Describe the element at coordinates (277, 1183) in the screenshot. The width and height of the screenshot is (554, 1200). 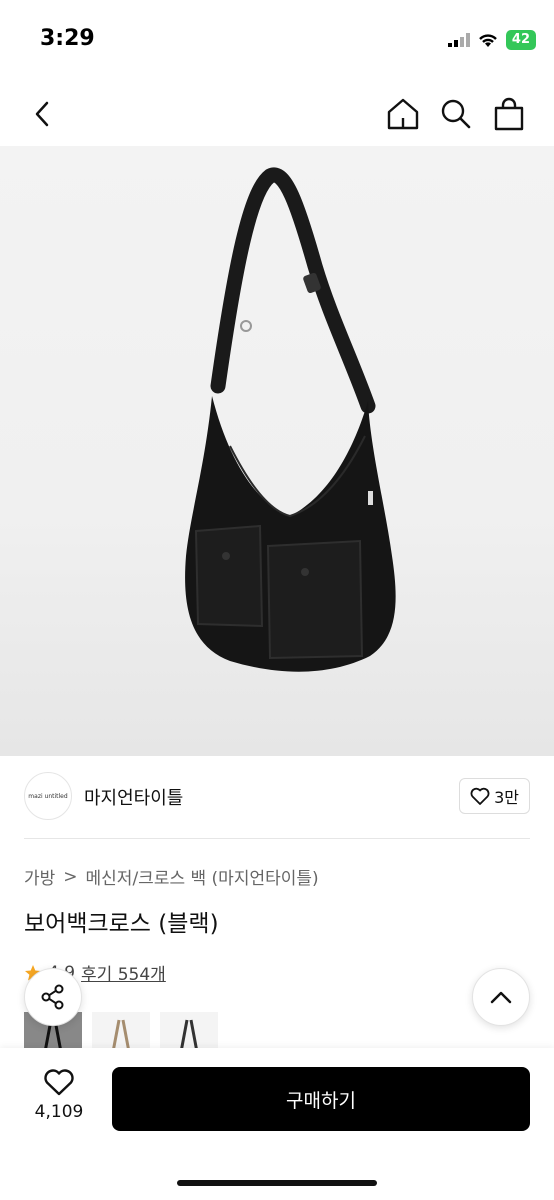
I see `home-indicator` at that location.